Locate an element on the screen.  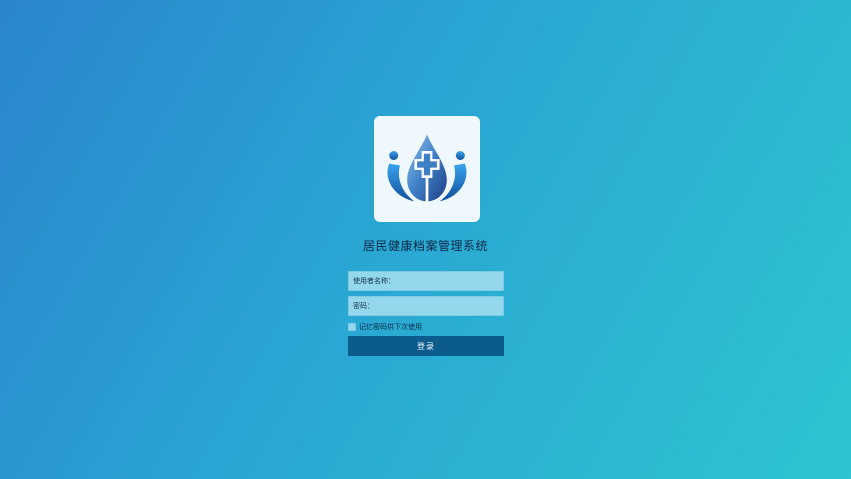
username-label: 使用者名称： is located at coordinates (374, 281).